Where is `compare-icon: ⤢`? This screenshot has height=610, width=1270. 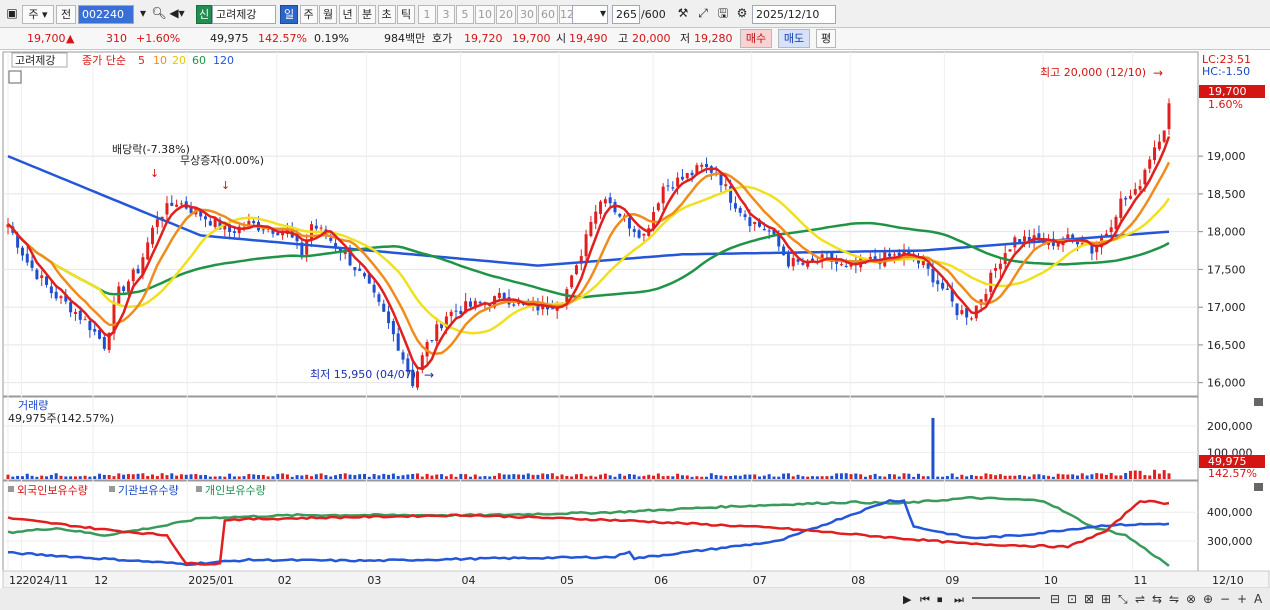 compare-icon: ⤢ is located at coordinates (703, 14).